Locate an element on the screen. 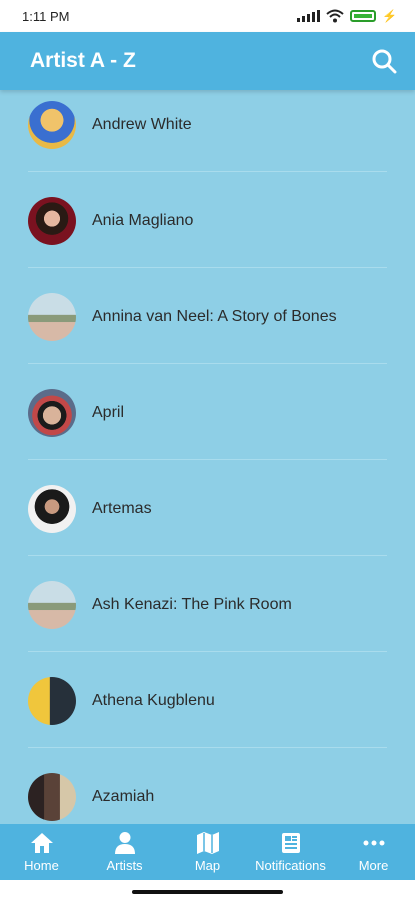 The width and height of the screenshot is (415, 900). artist-name: Azamiah is located at coordinates (123, 796).